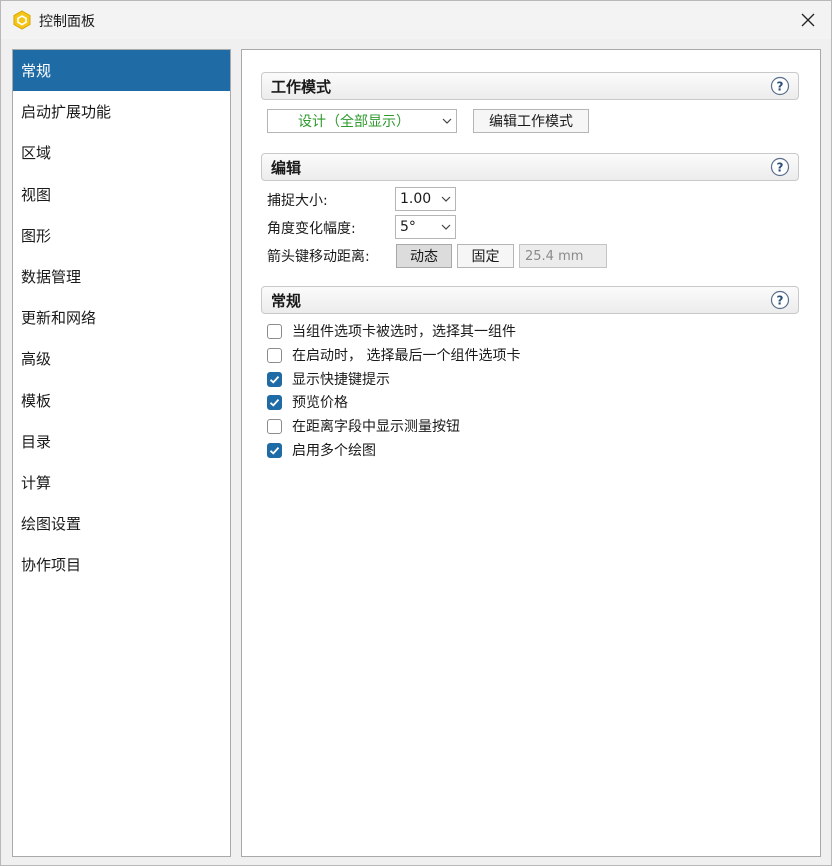 The width and height of the screenshot is (832, 866). I want to click on work-mode-help-icon: ?, so click(780, 86).